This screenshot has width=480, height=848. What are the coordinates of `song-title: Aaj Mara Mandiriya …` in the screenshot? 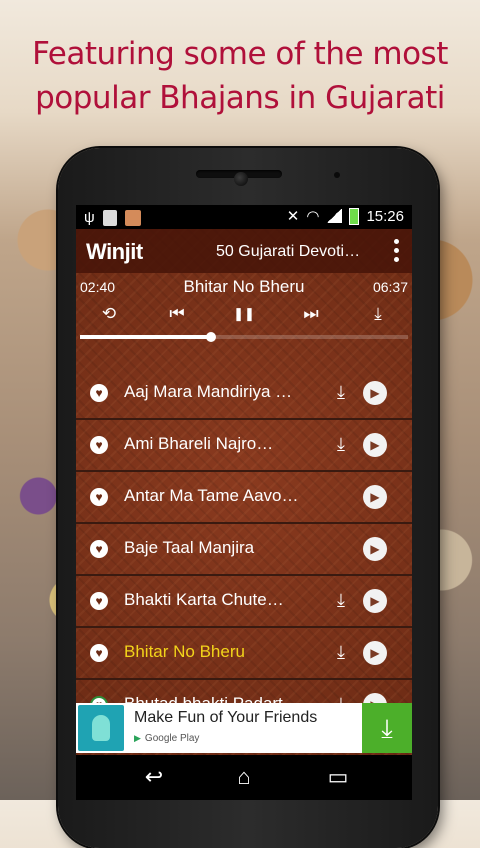 It's located at (208, 392).